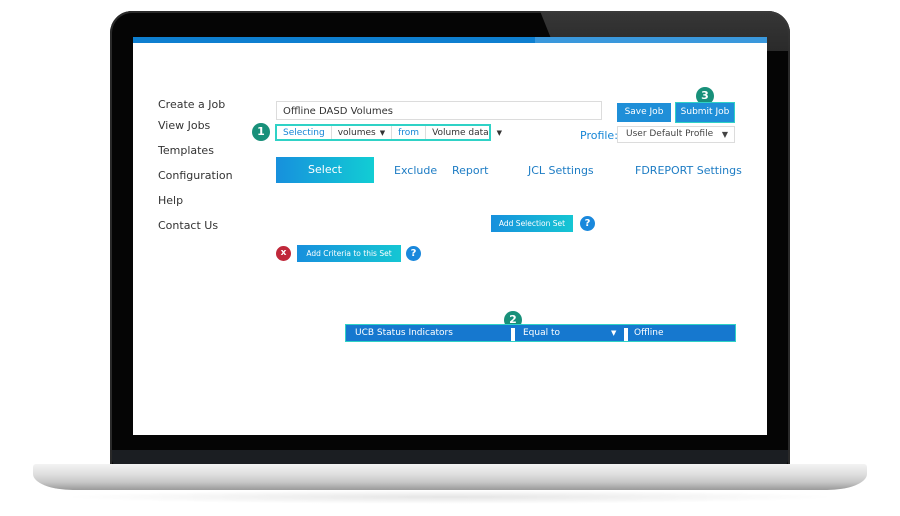 The width and height of the screenshot is (900, 516). I want to click on submit-job-button: Submit Job, so click(705, 112).